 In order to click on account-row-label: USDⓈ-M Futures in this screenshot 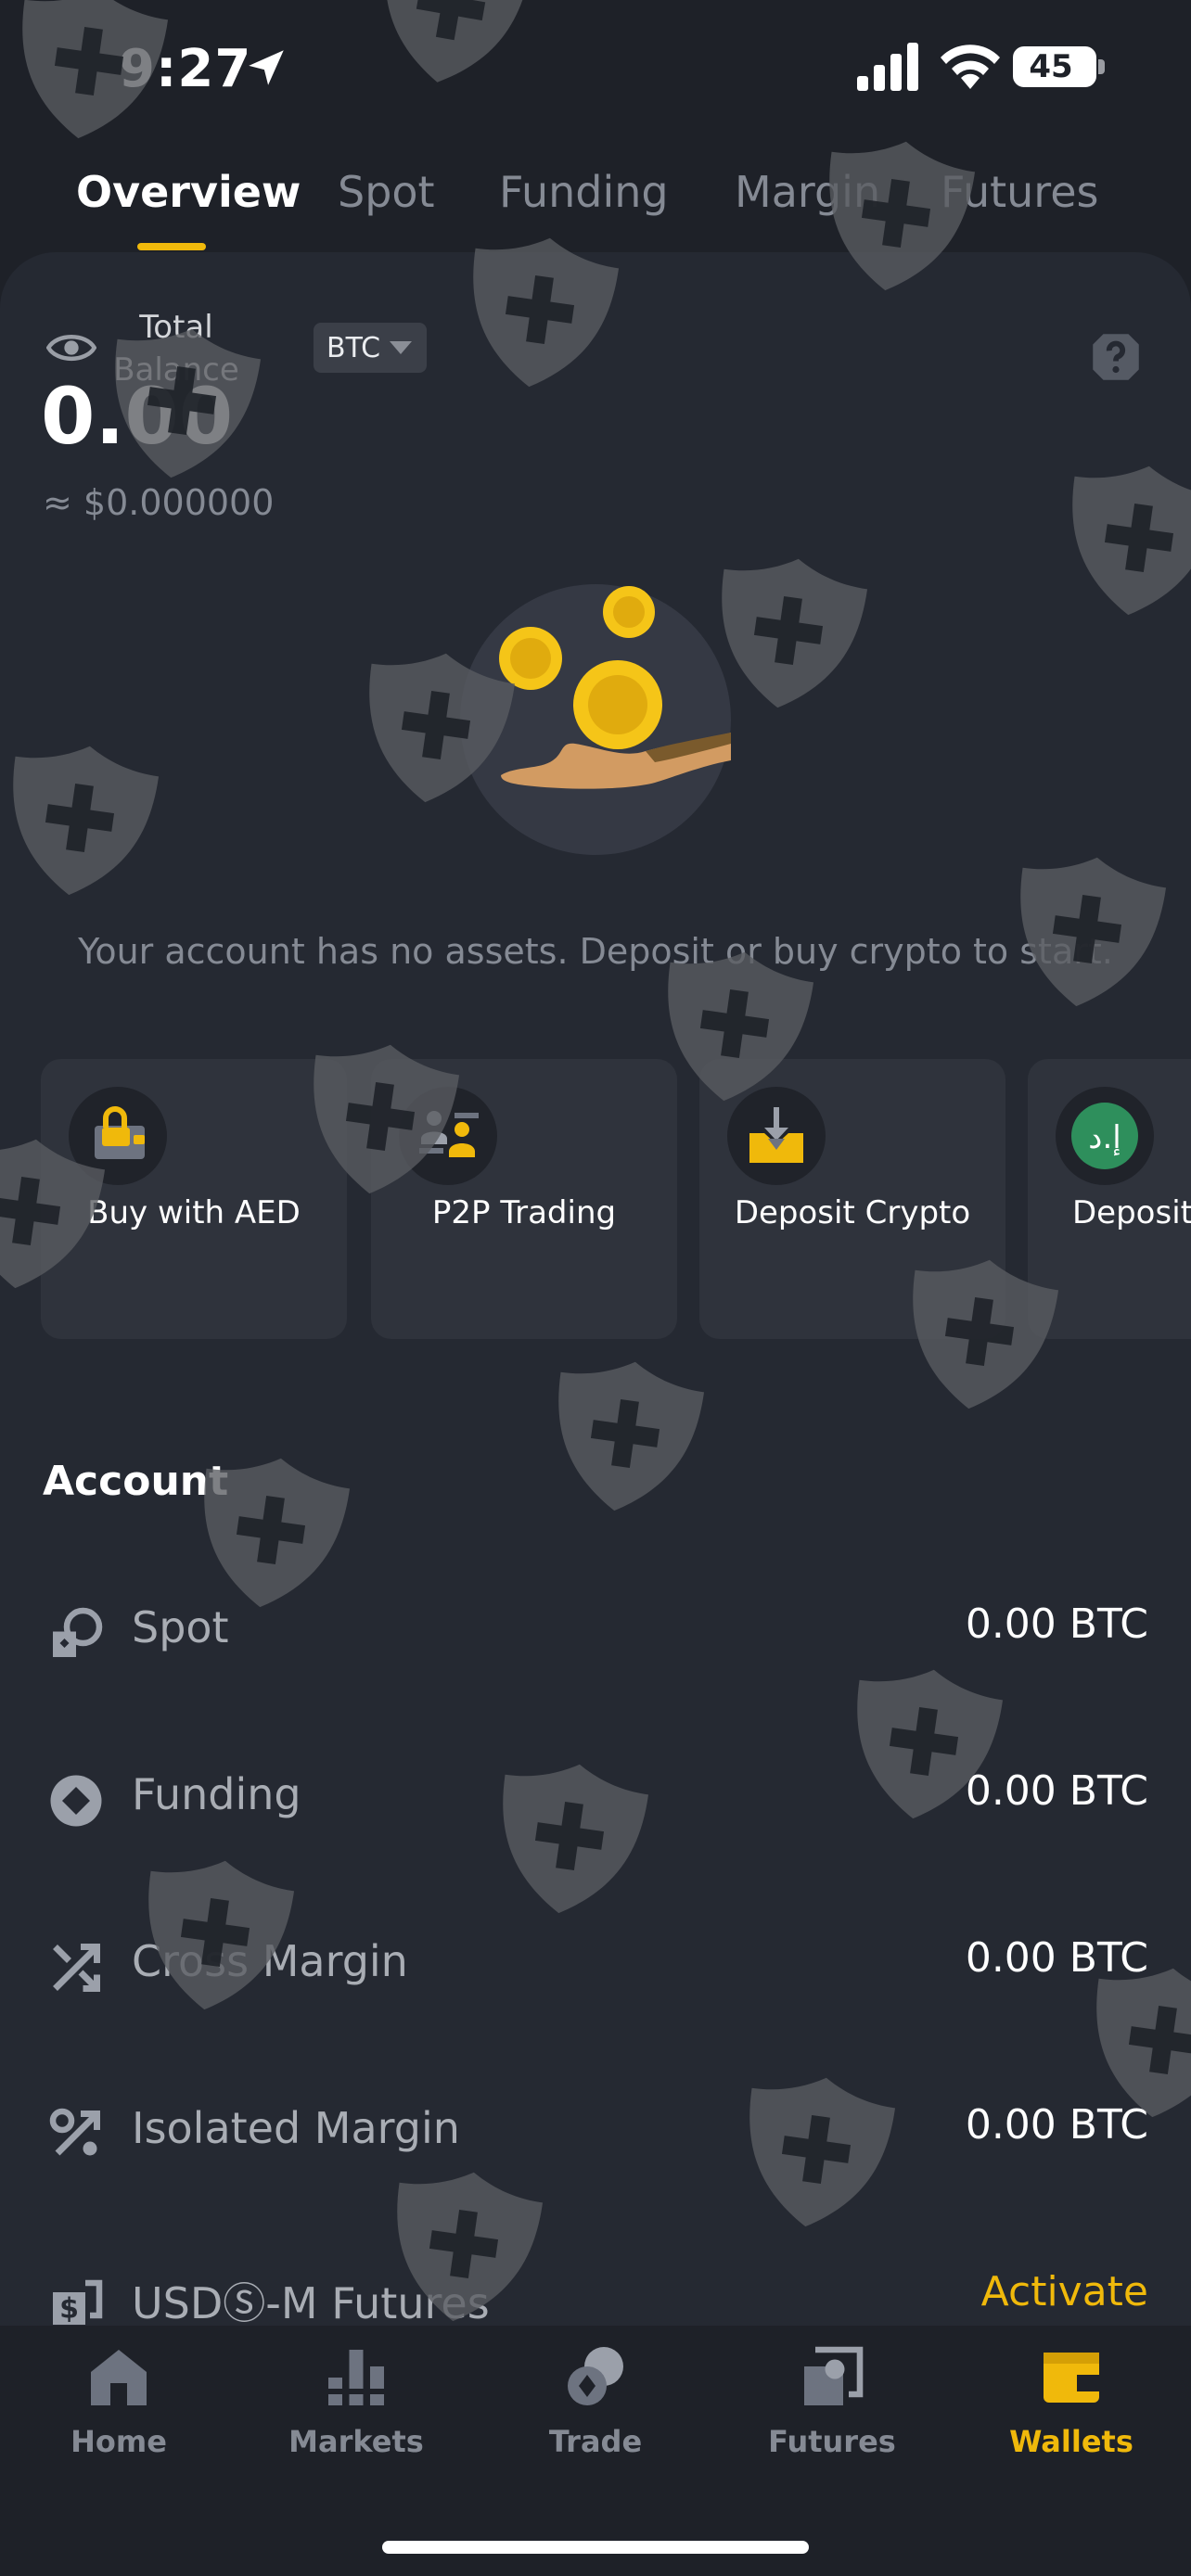, I will do `click(311, 2303)`.